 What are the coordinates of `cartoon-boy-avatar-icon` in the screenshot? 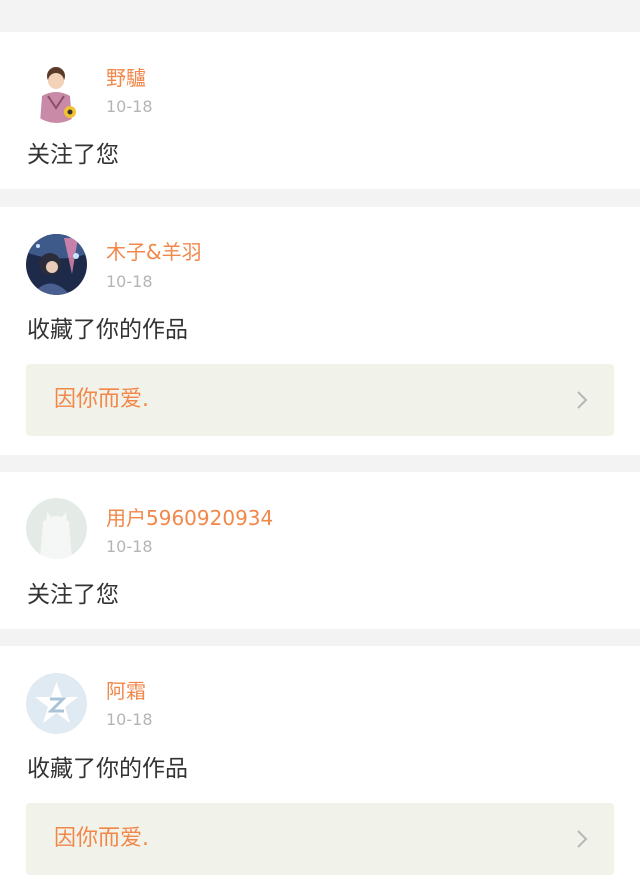 It's located at (56, 92).